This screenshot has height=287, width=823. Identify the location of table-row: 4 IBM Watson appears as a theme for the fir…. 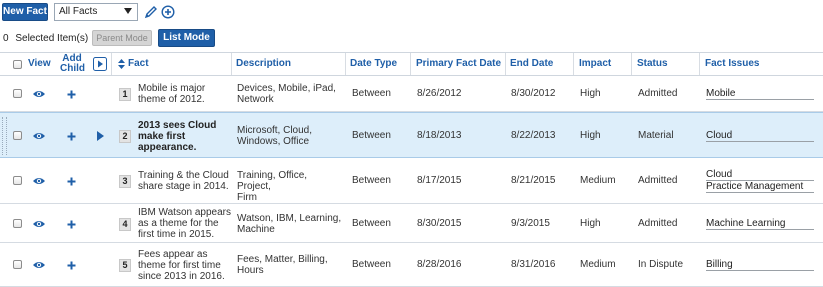
(411, 223).